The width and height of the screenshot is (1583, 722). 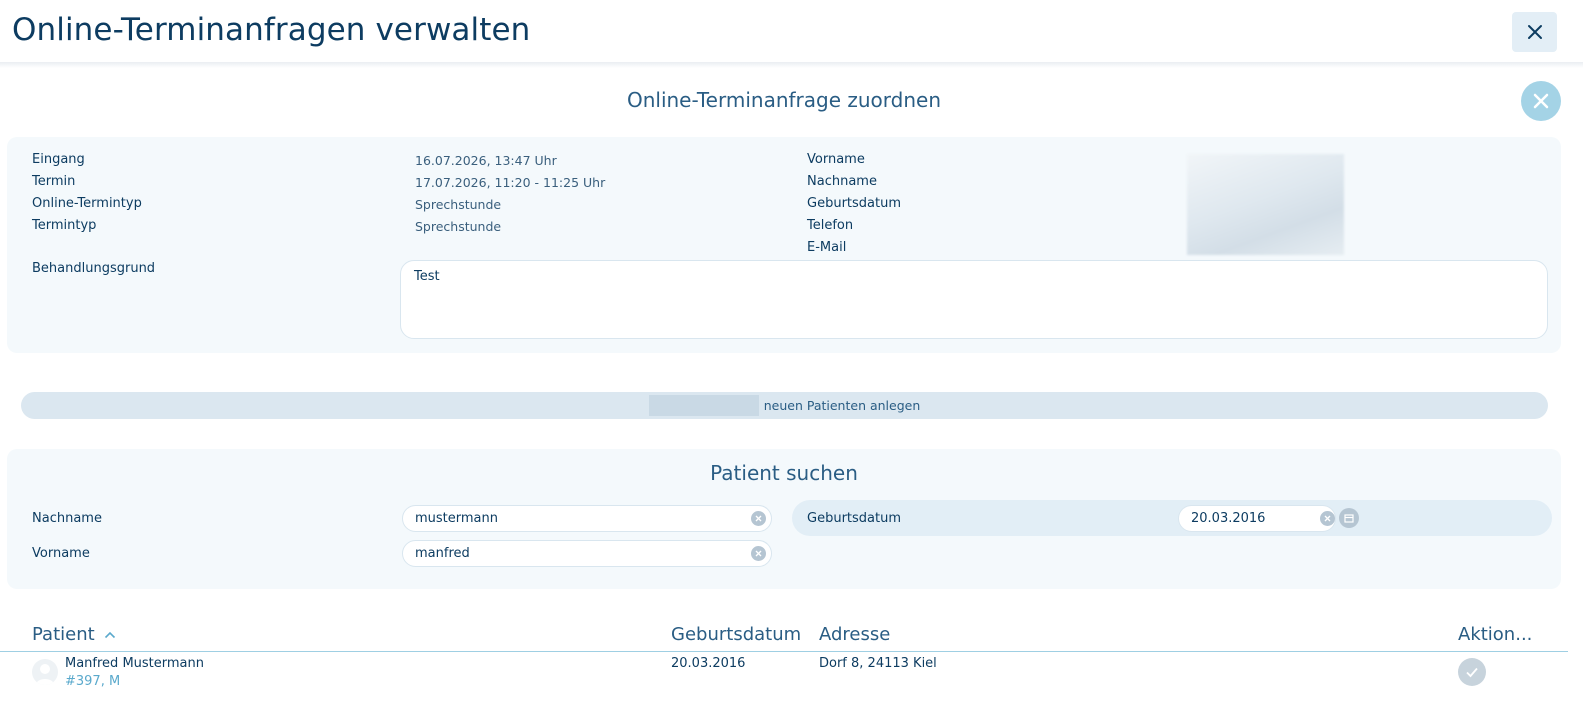 What do you see at coordinates (784, 473) in the screenshot?
I see `search-title: Patient suchen` at bounding box center [784, 473].